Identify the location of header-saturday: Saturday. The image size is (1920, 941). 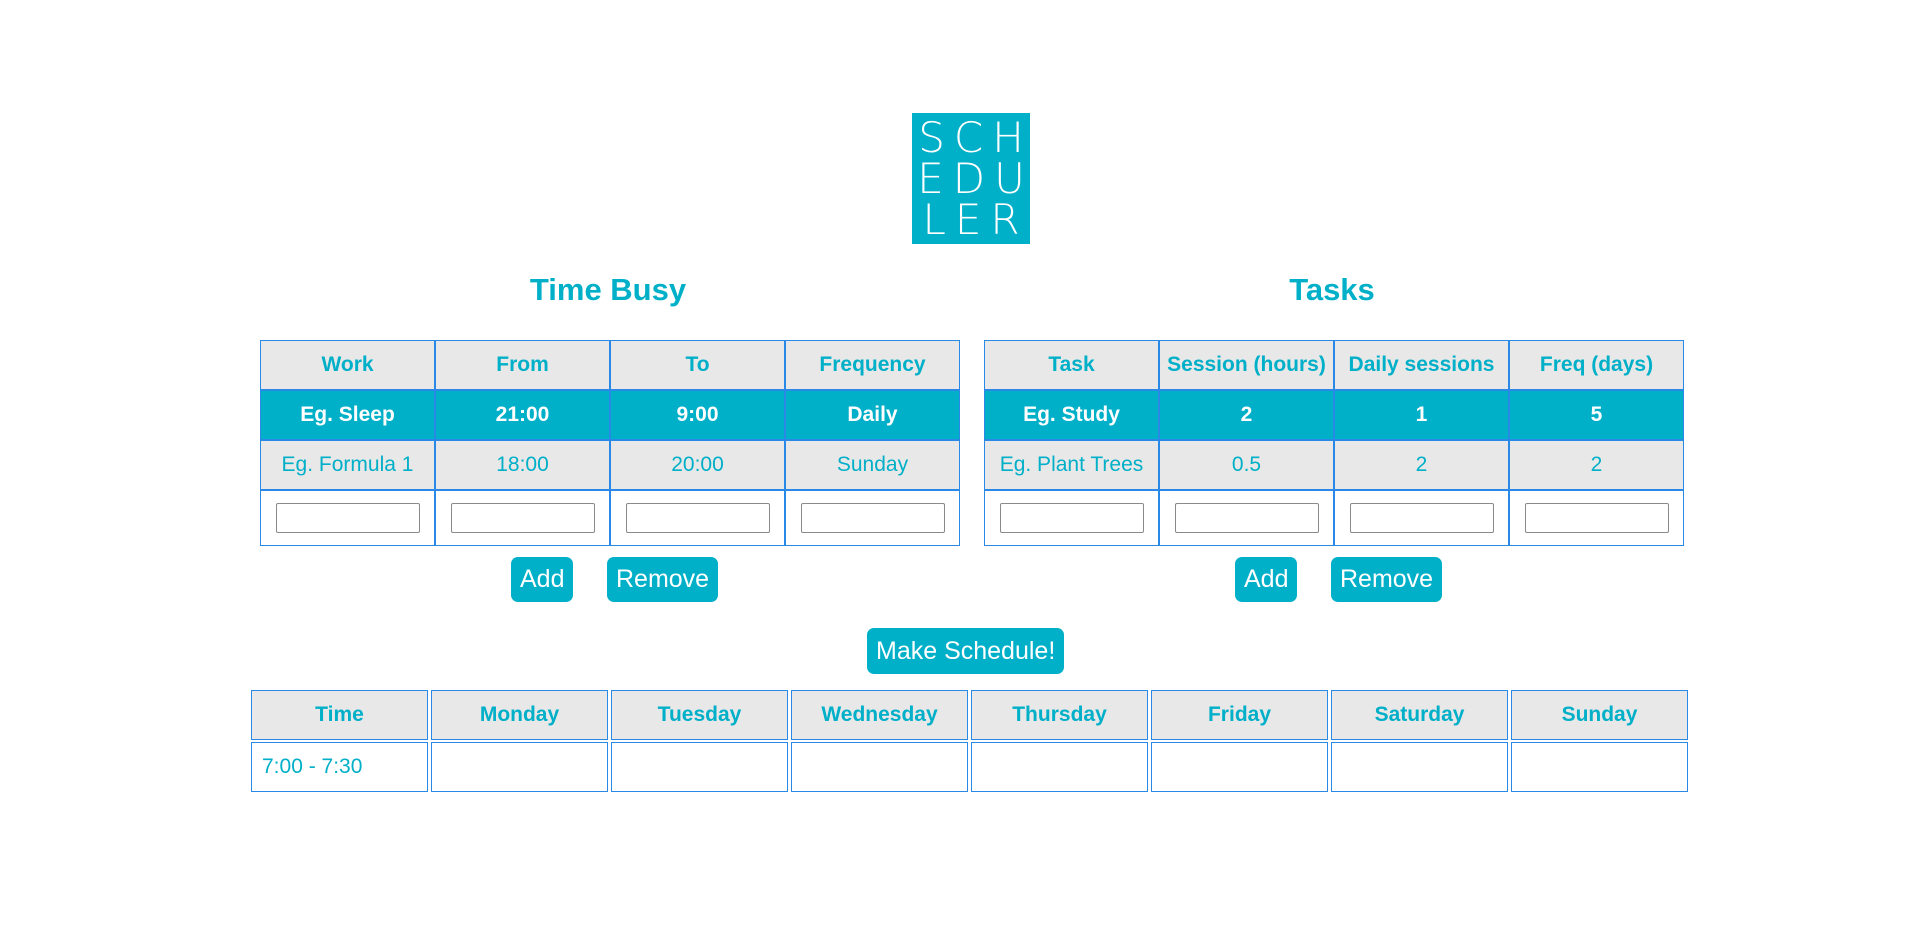
(1419, 715).